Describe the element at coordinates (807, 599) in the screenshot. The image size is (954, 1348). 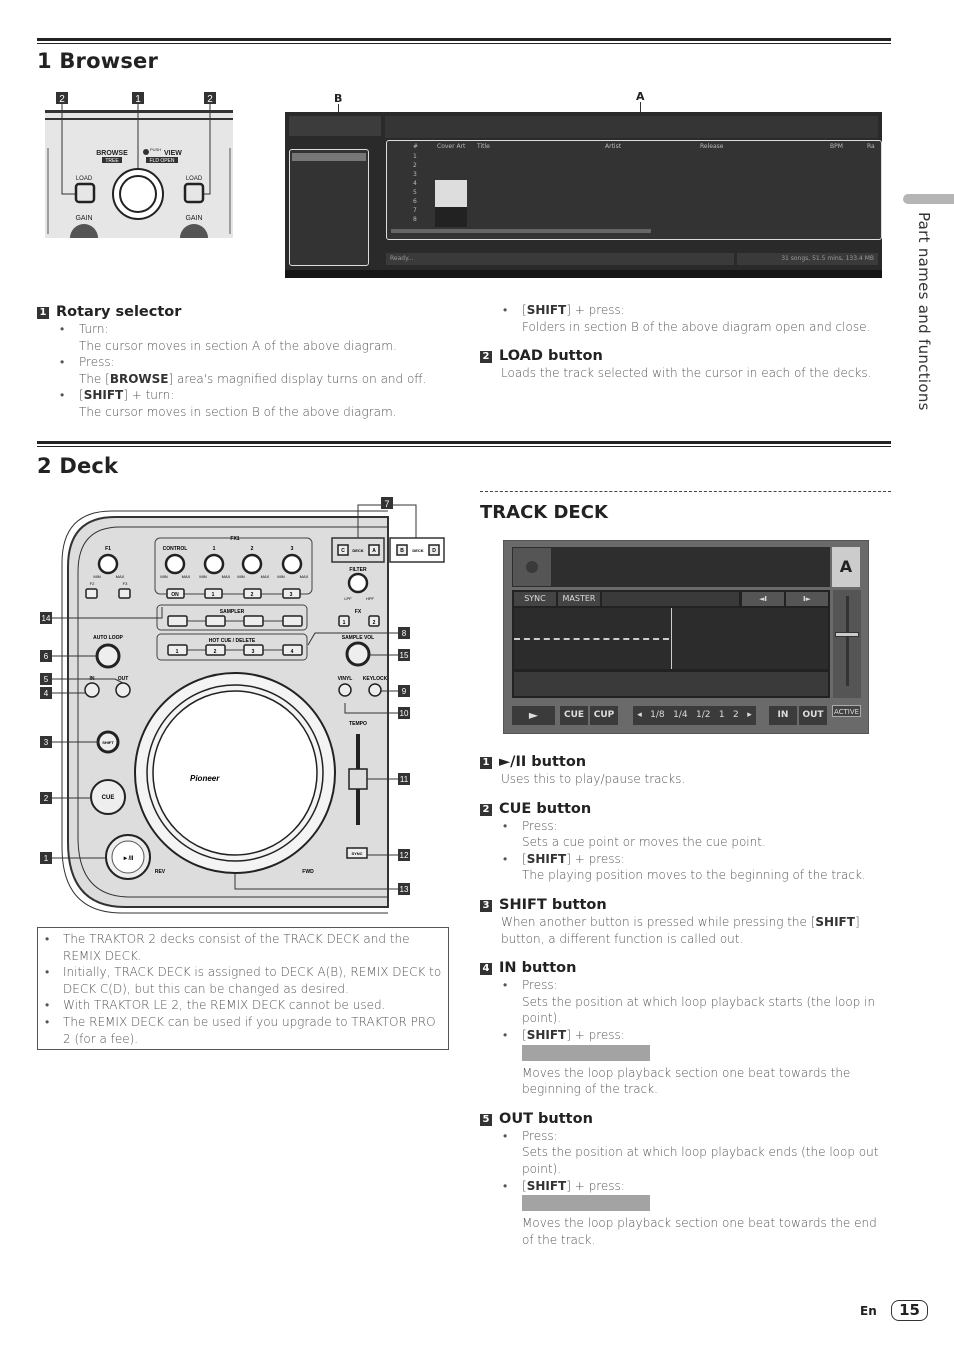
I see `beatjump-forward-button: I►` at that location.